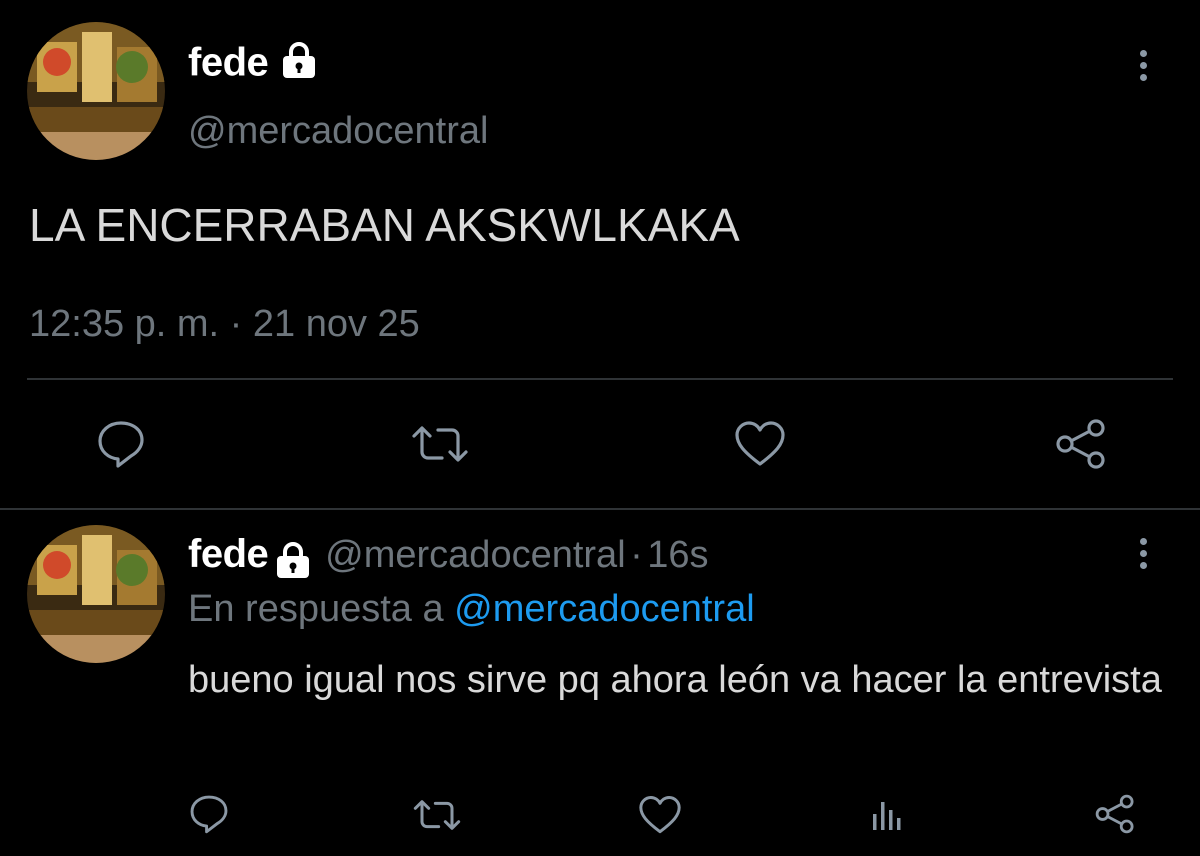 The height and width of the screenshot is (856, 1200). What do you see at coordinates (888, 814) in the screenshot?
I see `analytics-icon` at bounding box center [888, 814].